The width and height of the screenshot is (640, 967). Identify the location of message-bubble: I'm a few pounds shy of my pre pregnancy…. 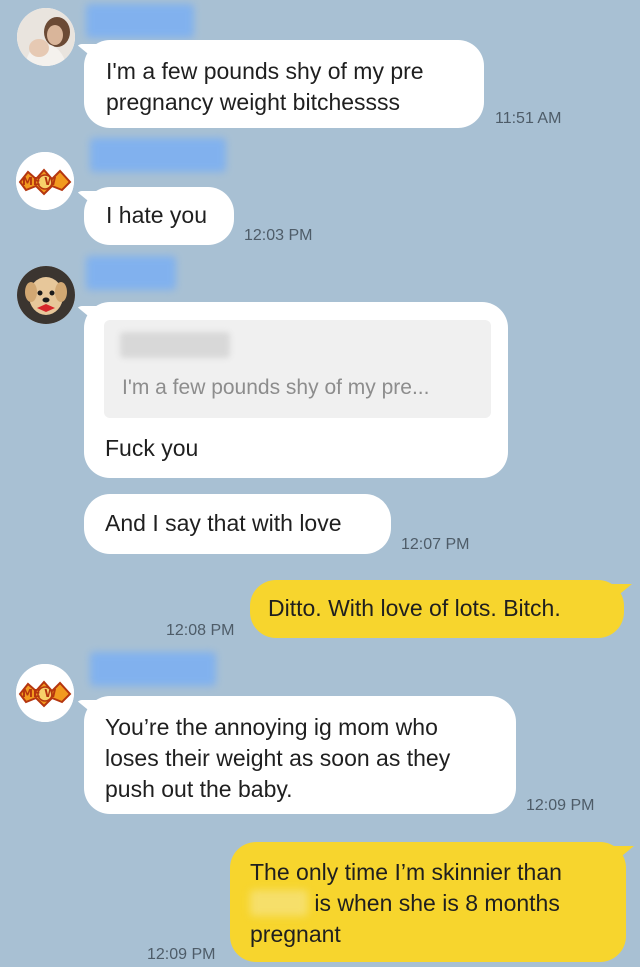
(280, 84).